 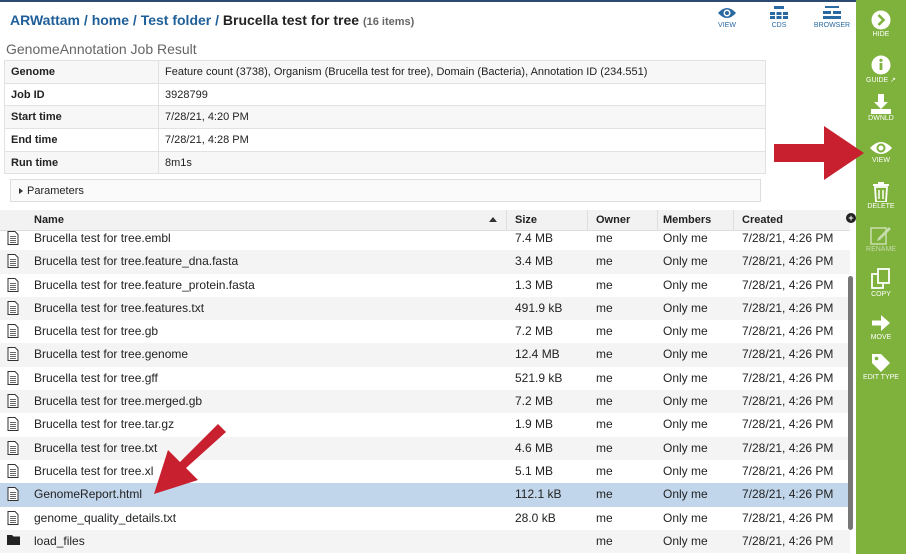 I want to click on file-size: 491.9 kB, so click(x=539, y=307).